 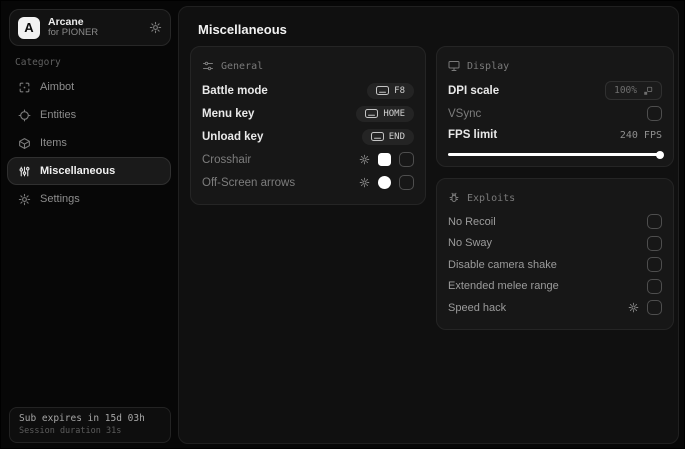 I want to click on setting-label: FPS limit, so click(x=473, y=135).